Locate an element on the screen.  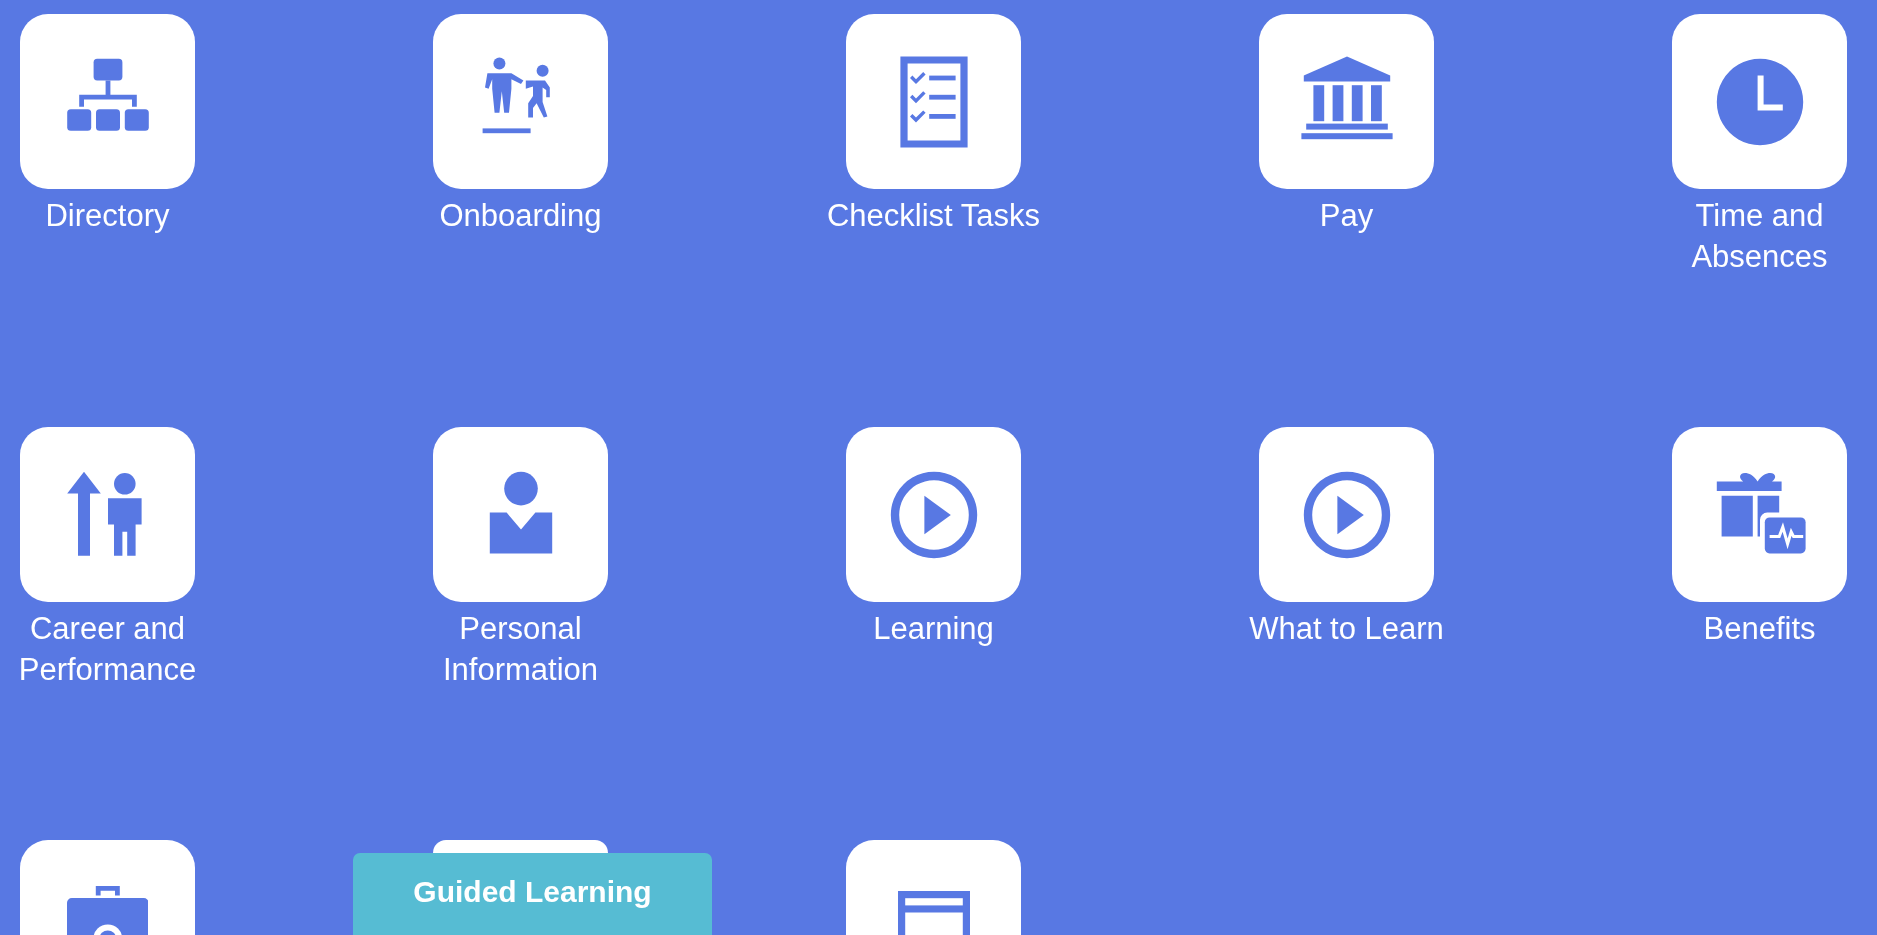
tile-label: Learning is located at coordinates (933, 628).